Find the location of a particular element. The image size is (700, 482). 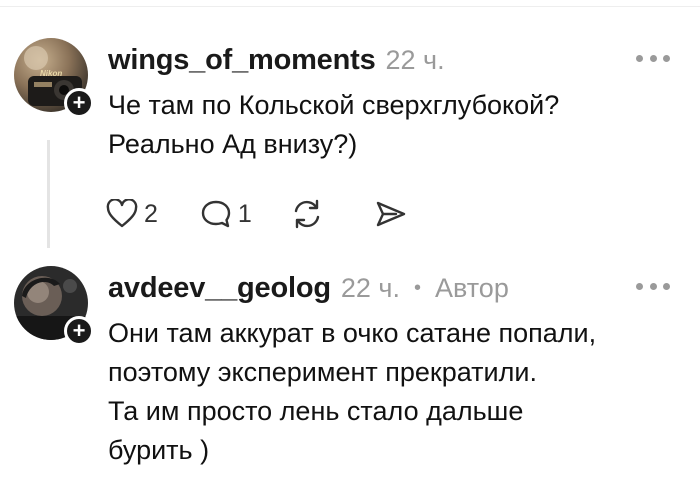

repost-button is located at coordinates (307, 214).